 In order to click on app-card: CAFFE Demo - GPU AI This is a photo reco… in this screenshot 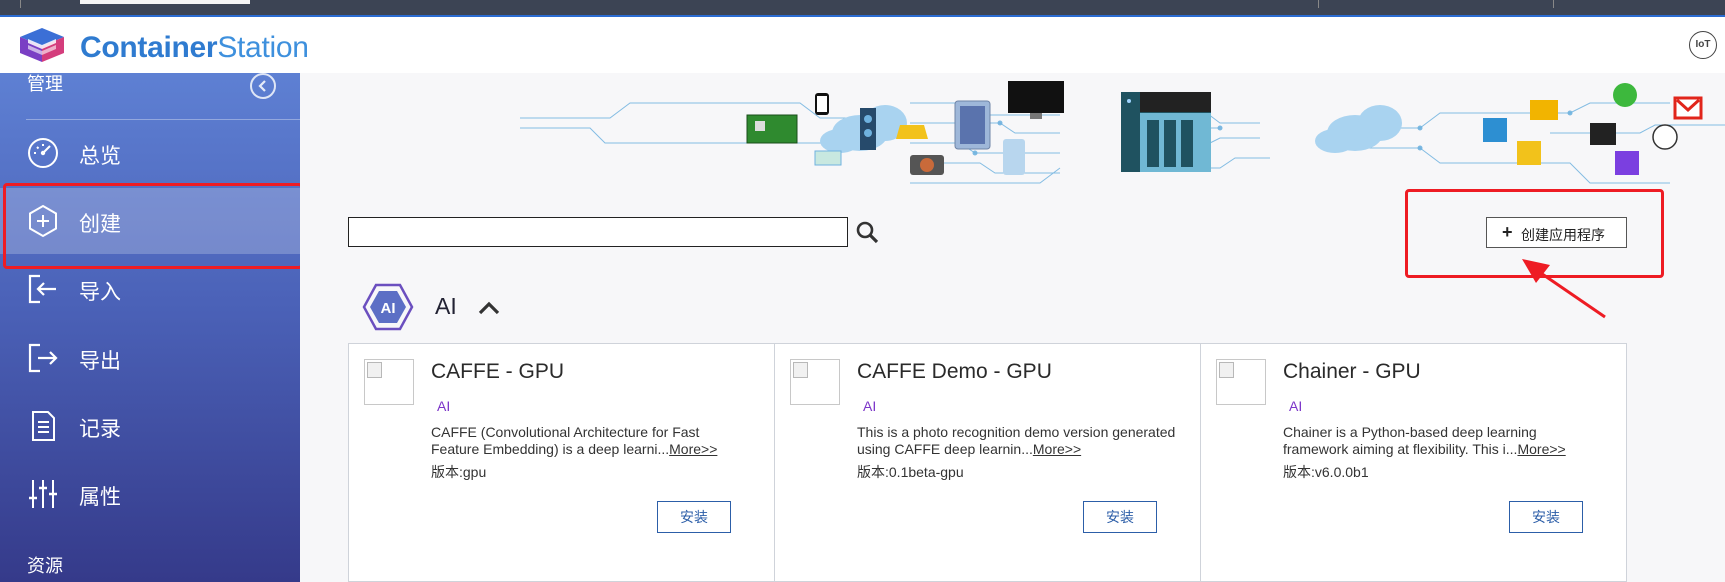, I will do `click(988, 463)`.